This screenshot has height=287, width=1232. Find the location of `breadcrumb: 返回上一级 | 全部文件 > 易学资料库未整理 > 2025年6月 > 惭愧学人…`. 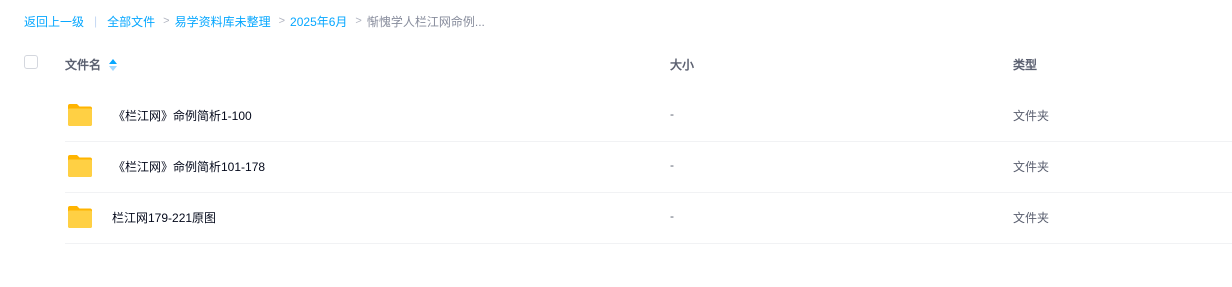

breadcrumb: 返回上一级 | 全部文件 > 易学资料库未整理 > 2025年6月 > 惭愧学人… is located at coordinates (254, 21).